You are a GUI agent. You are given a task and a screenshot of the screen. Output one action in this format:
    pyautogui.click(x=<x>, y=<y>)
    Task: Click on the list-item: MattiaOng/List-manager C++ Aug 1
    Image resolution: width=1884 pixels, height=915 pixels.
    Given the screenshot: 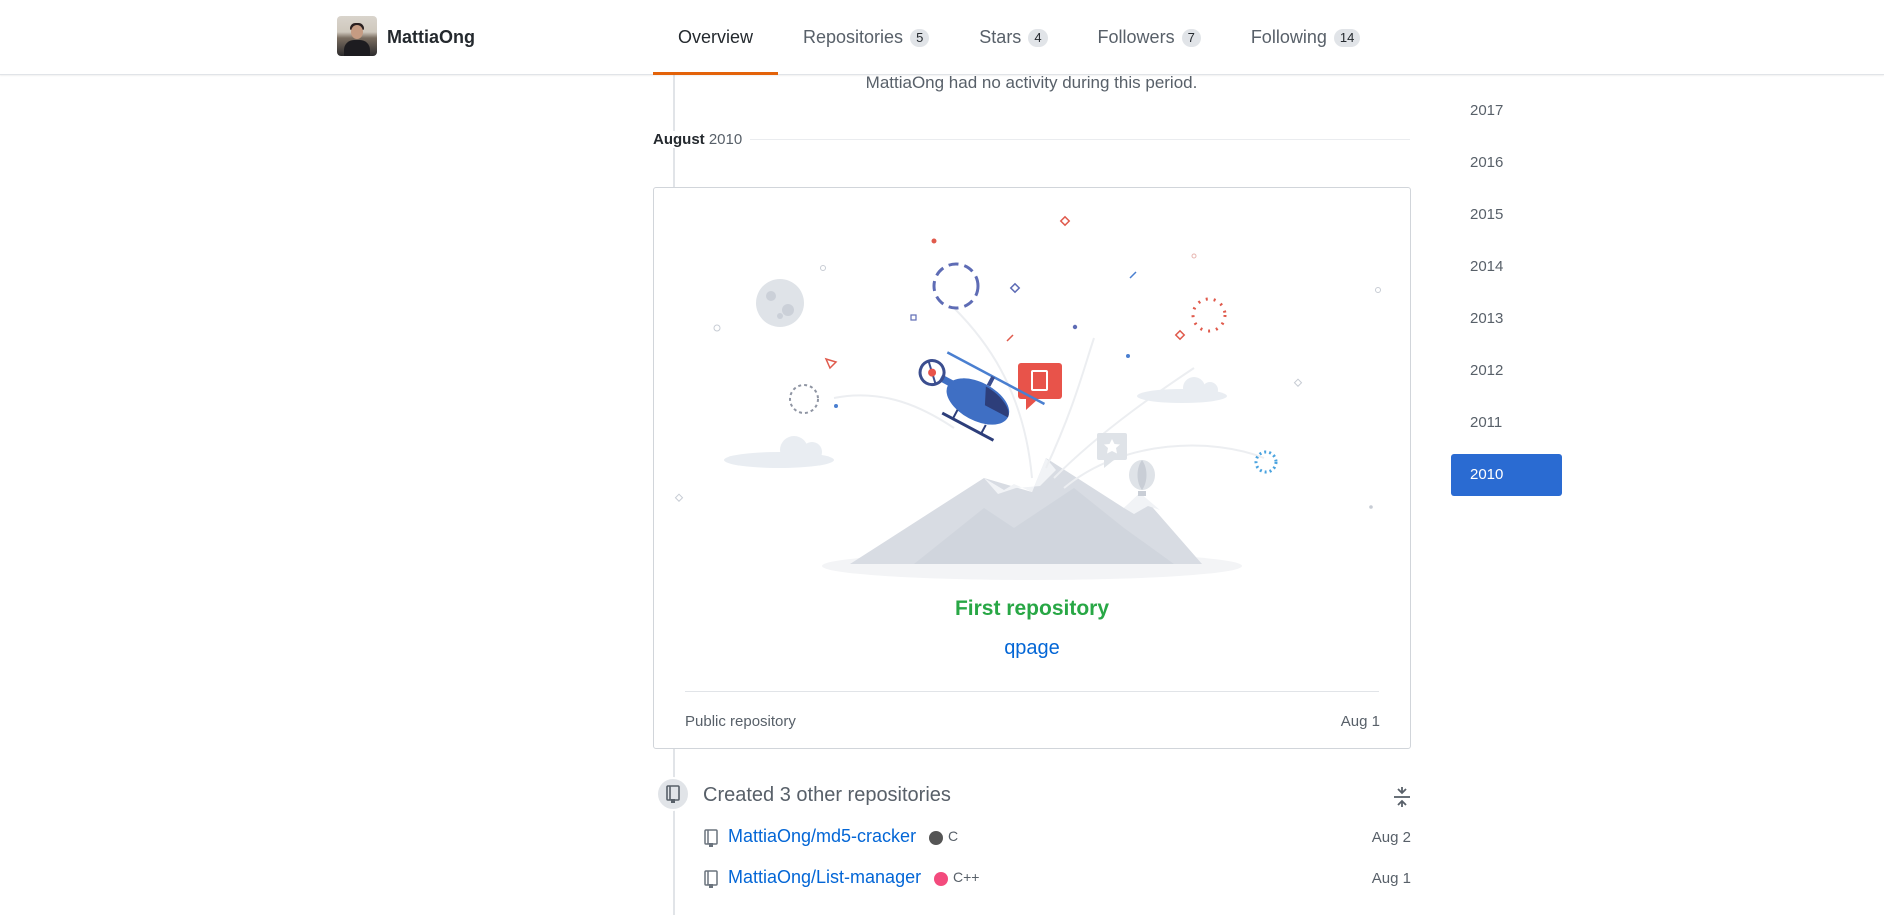 What is the action you would take?
    pyautogui.click(x=1057, y=879)
    